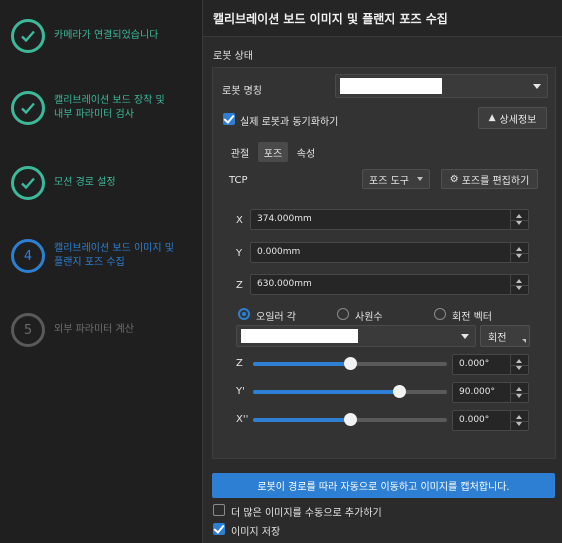 Image resolution: width=562 pixels, height=543 pixels. I want to click on tab-properties: 속성, so click(306, 152).